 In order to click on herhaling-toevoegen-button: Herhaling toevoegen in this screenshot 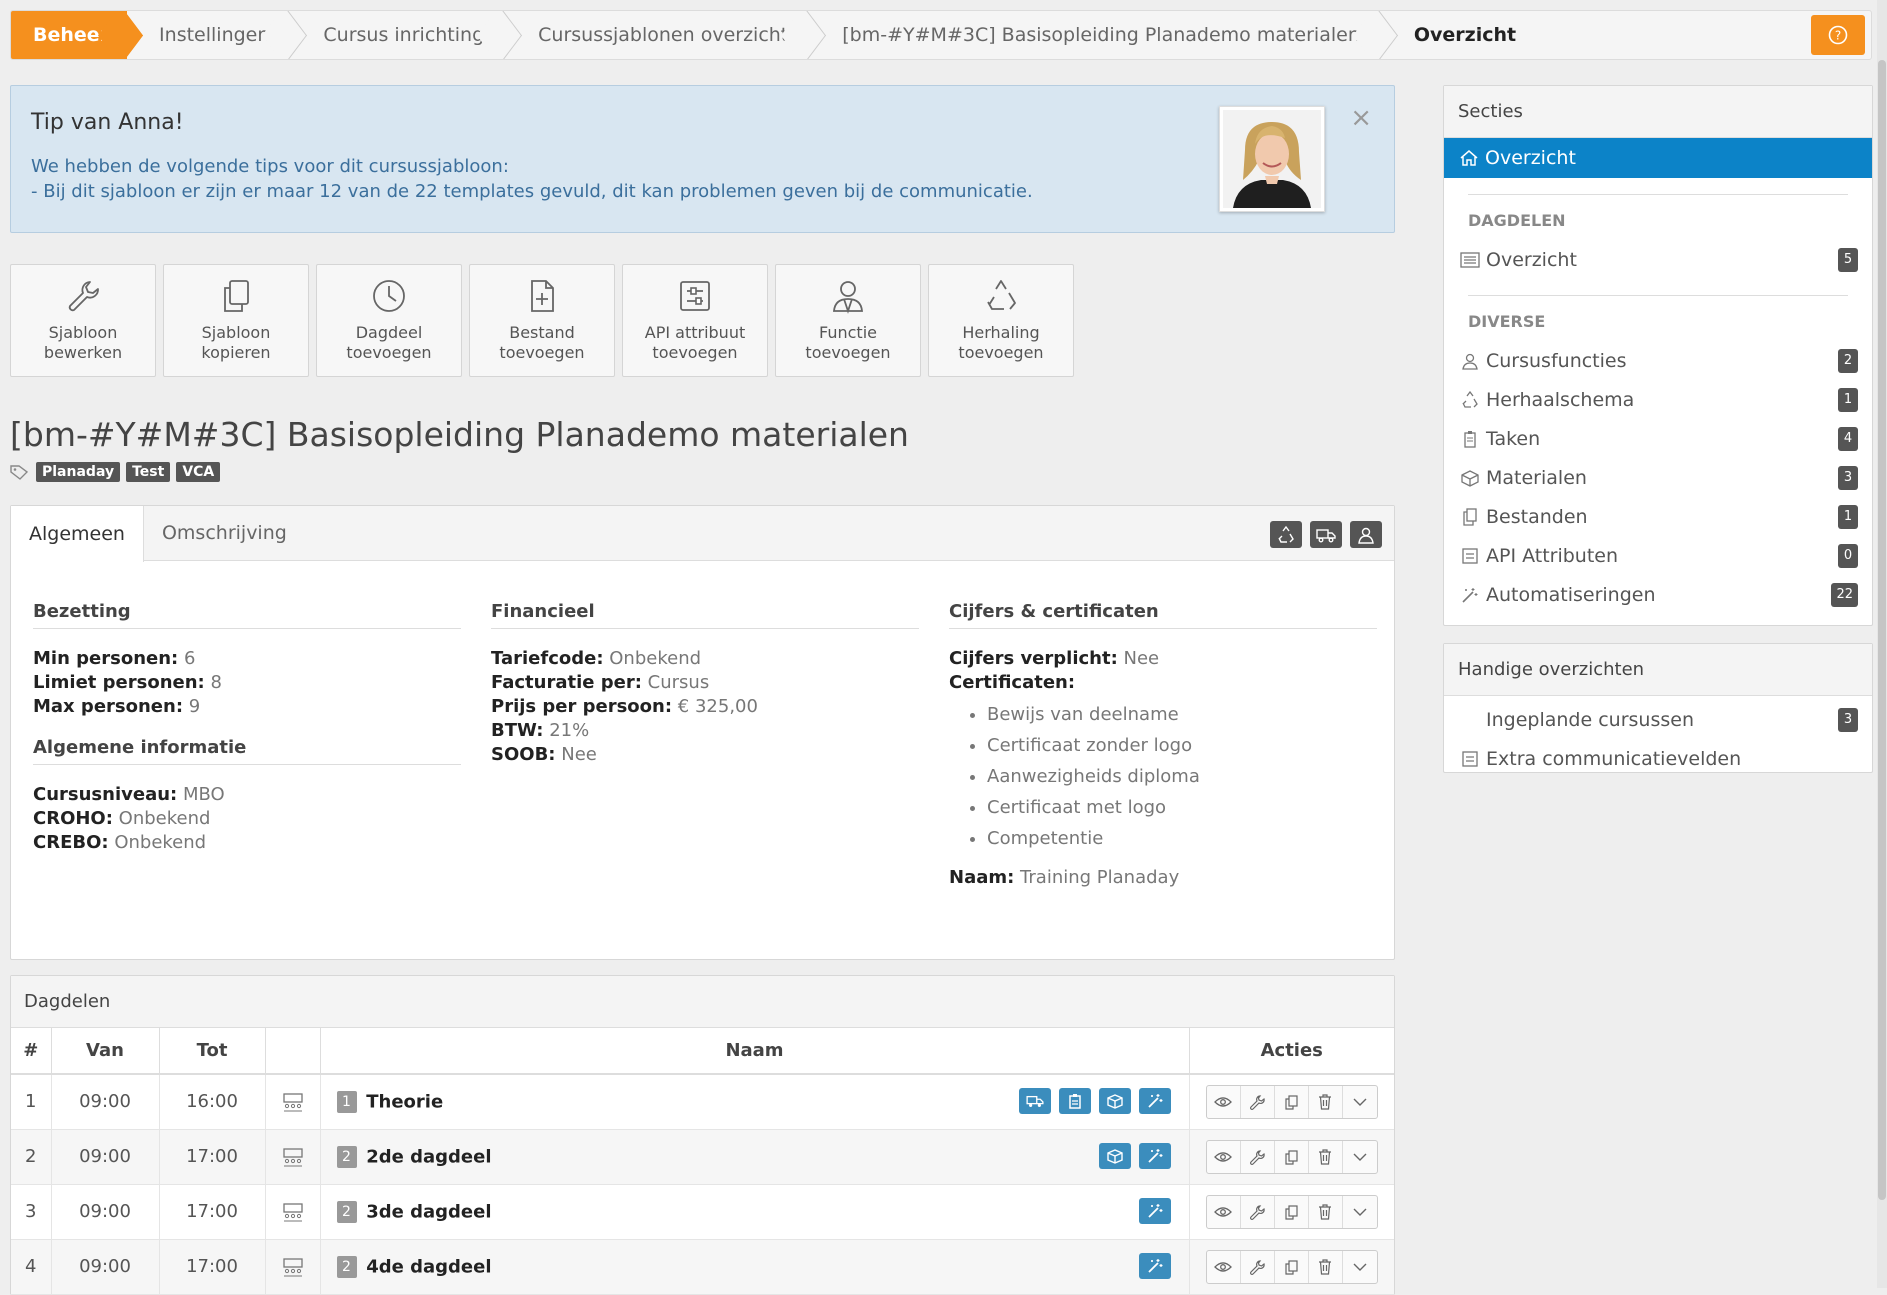, I will do `click(1001, 320)`.